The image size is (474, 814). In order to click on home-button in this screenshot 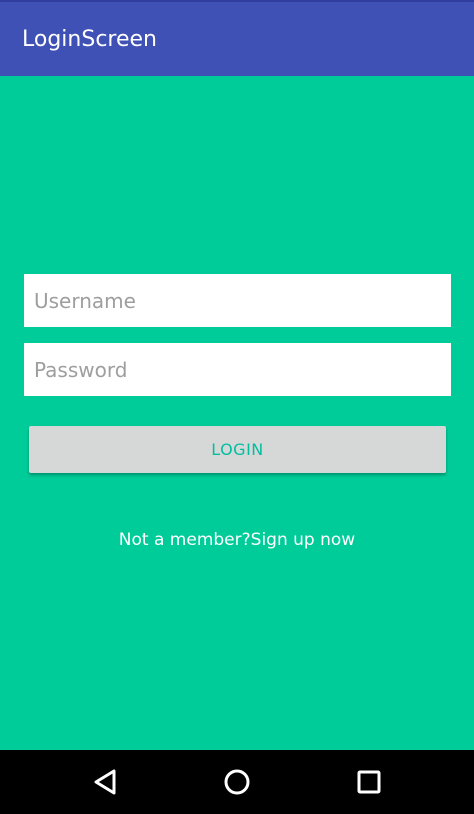, I will do `click(237, 782)`.